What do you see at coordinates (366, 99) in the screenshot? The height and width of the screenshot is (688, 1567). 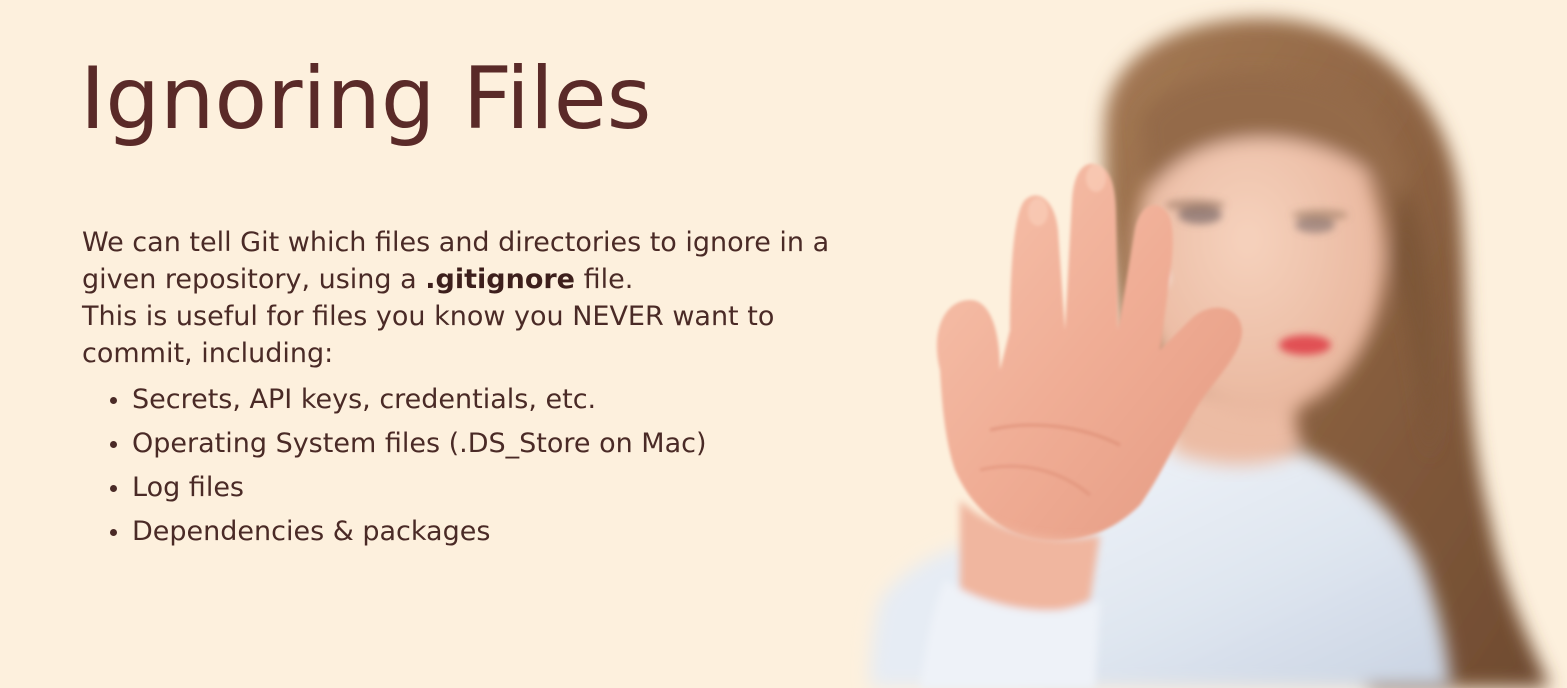 I see `slide-title: Ignoring Files` at bounding box center [366, 99].